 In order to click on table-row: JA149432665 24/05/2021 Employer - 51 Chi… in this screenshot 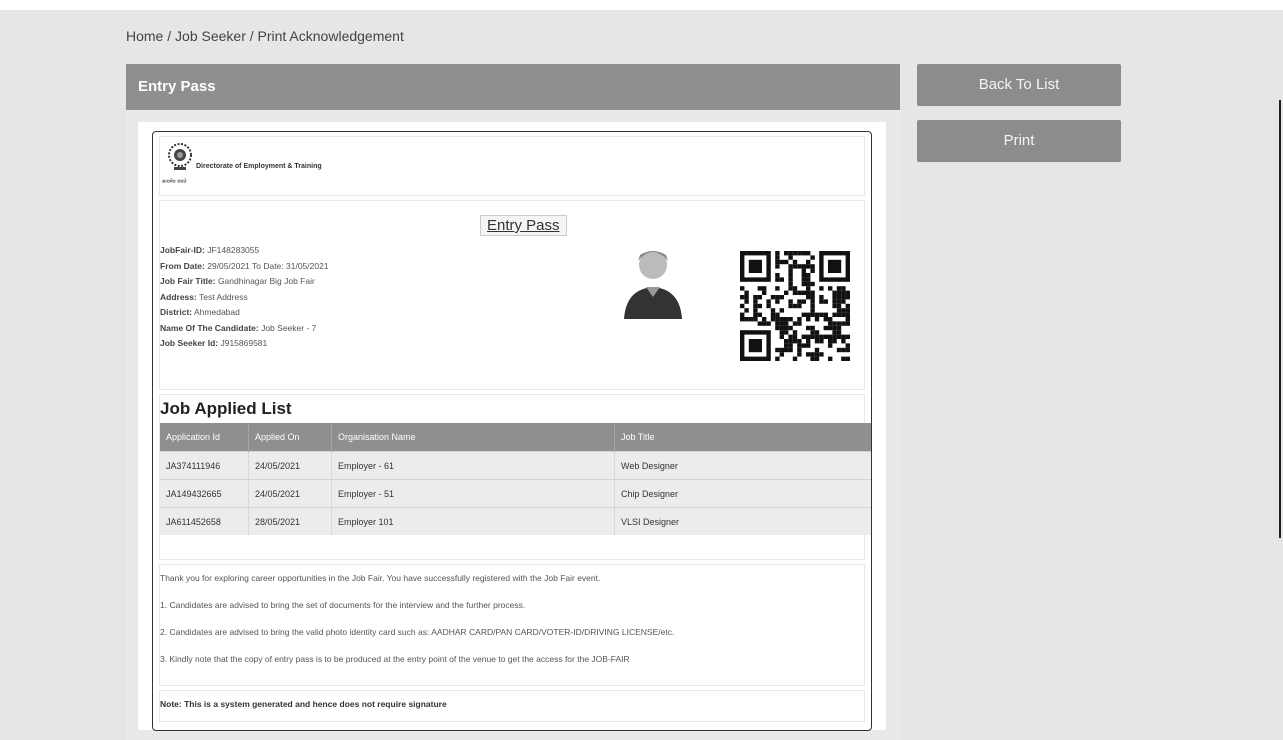, I will do `click(515, 493)`.